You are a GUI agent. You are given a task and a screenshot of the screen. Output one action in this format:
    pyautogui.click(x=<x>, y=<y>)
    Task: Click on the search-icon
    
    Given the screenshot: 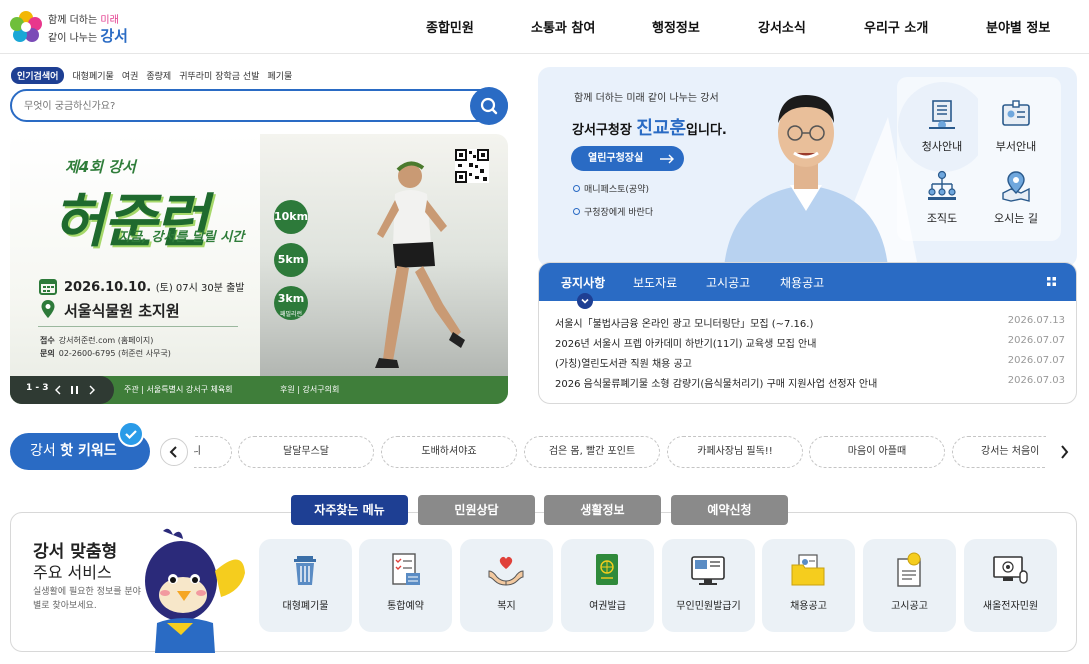 What is the action you would take?
    pyautogui.click(x=489, y=106)
    